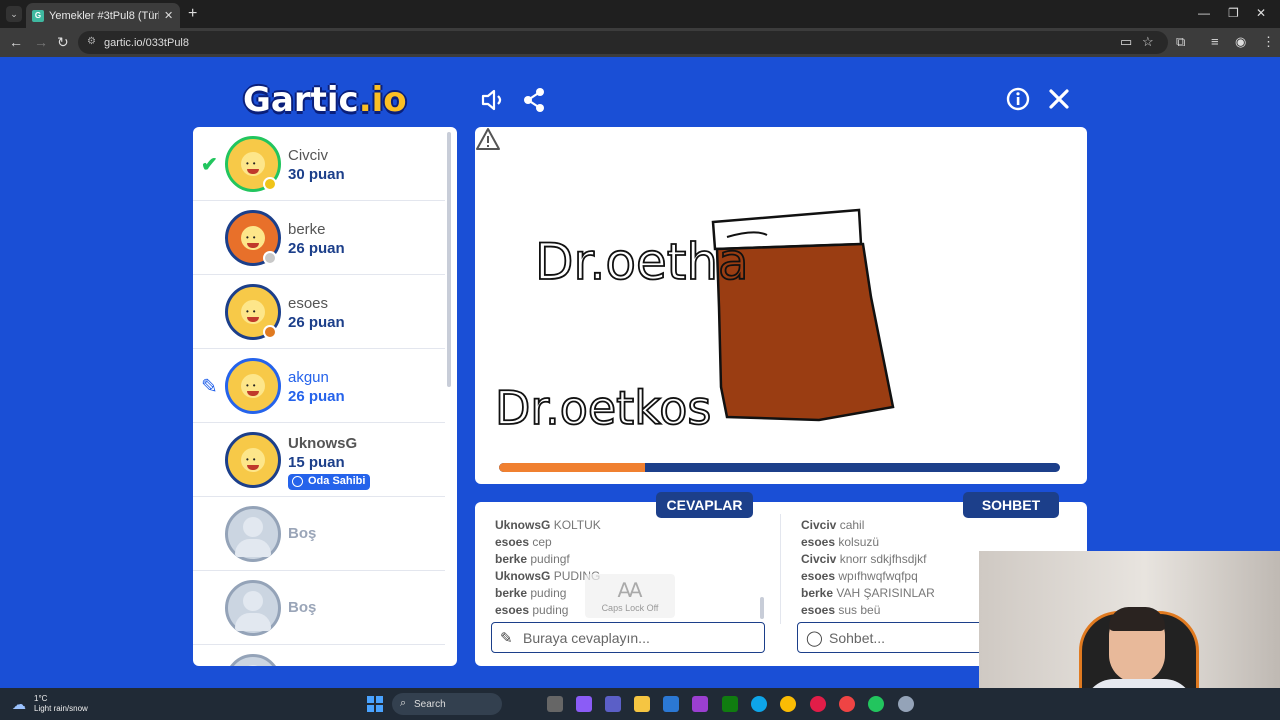  What do you see at coordinates (403, 703) in the screenshot?
I see `search-icon: ⌕` at bounding box center [403, 703].